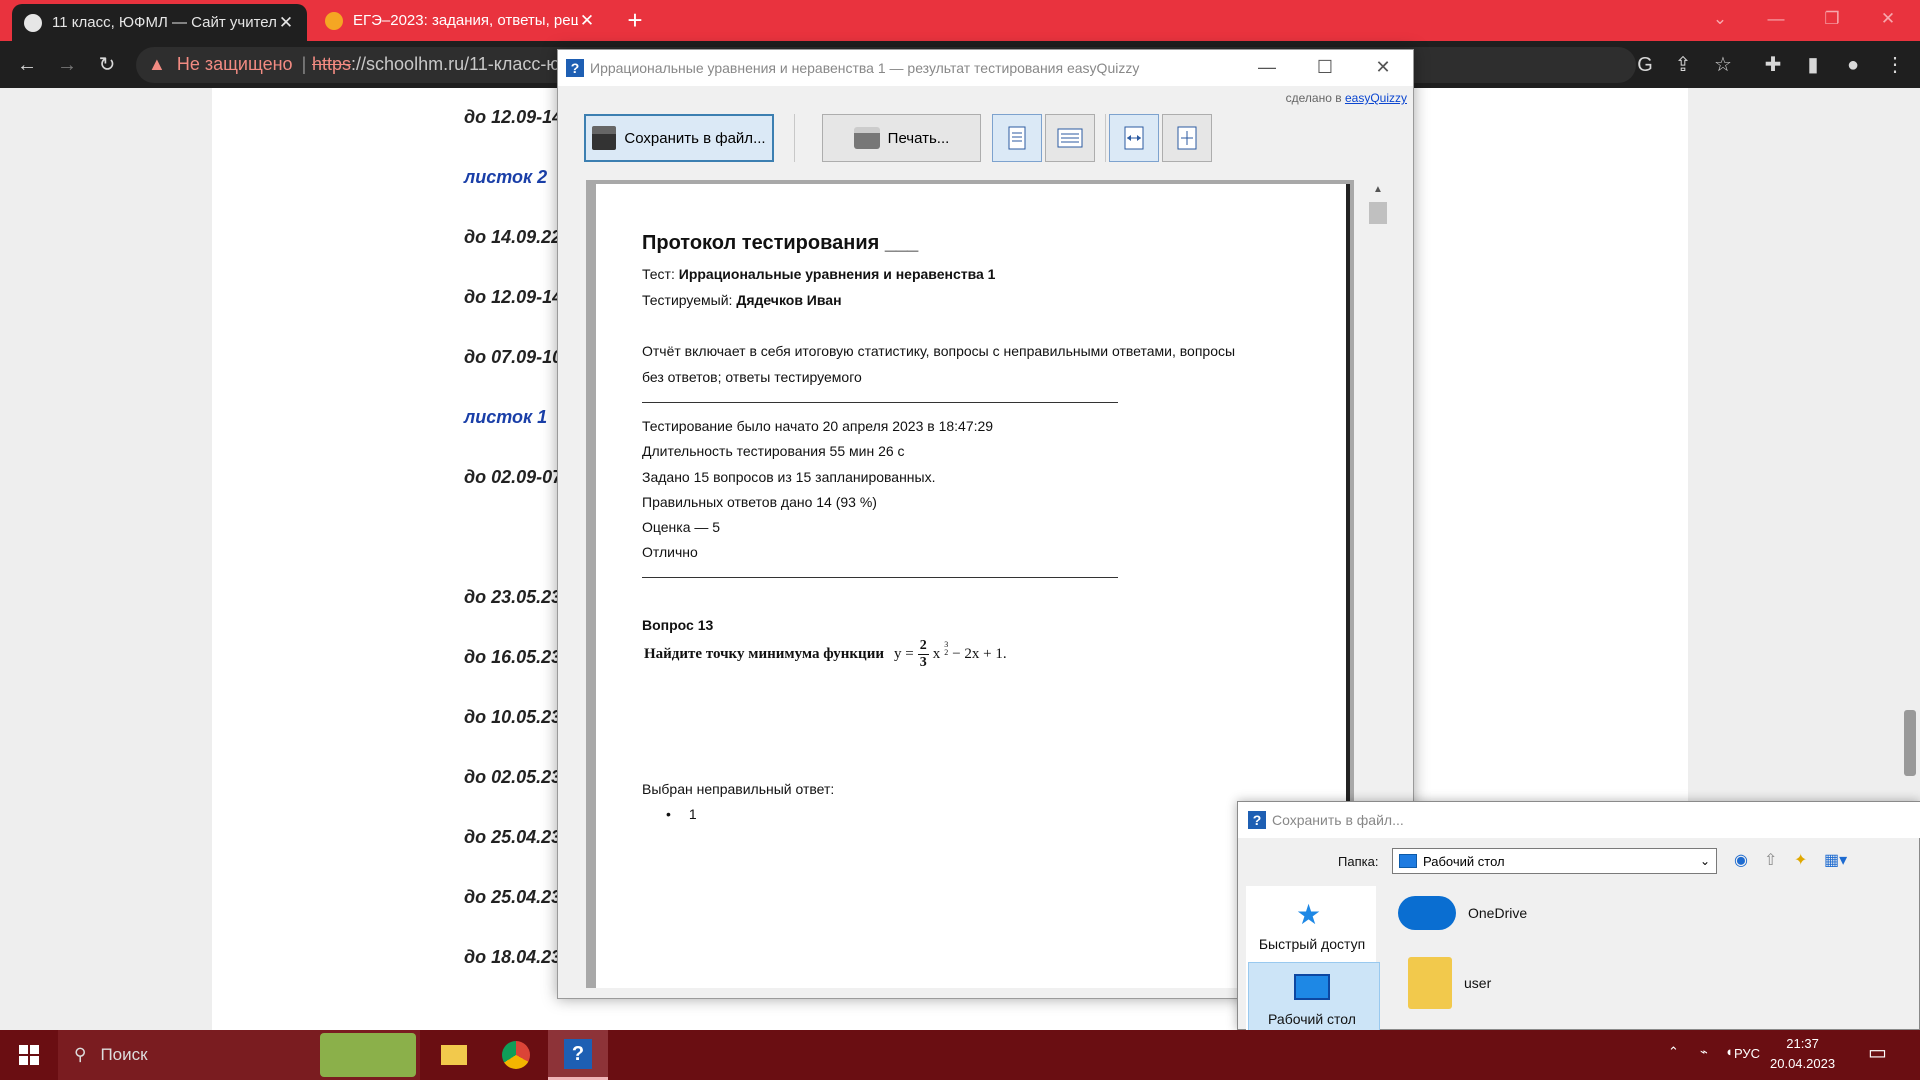 This screenshot has height=1080, width=1920. What do you see at coordinates (1773, 65) in the screenshot?
I see `extensions-icon: ✚` at bounding box center [1773, 65].